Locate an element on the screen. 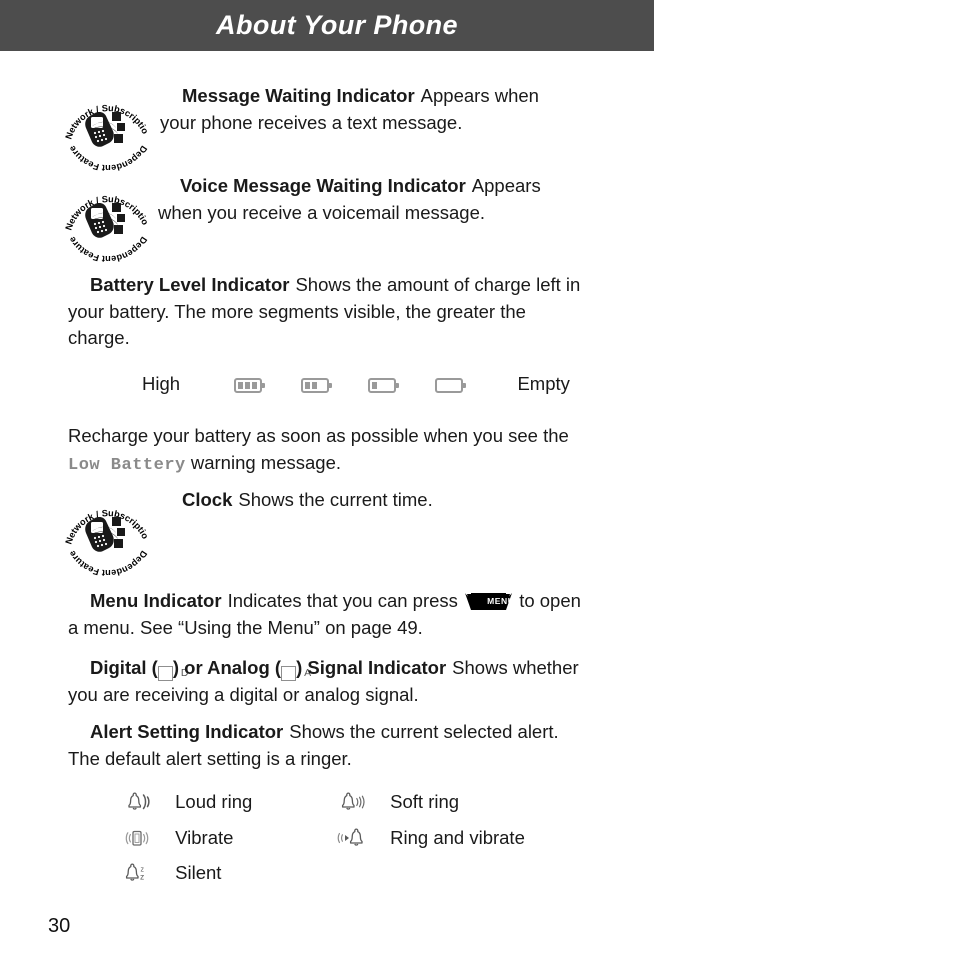  entry-message-waiting-term: Message Waiting Indicator is located at coordinates (298, 95).